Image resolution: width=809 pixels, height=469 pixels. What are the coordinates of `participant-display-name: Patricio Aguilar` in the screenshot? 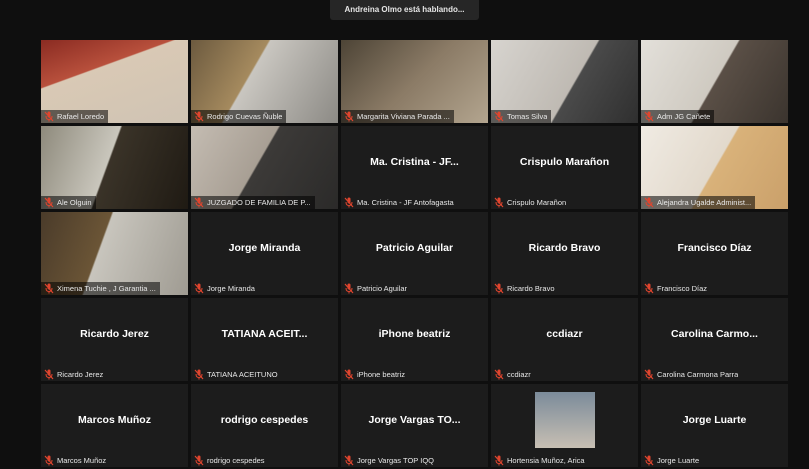 It's located at (414, 248).